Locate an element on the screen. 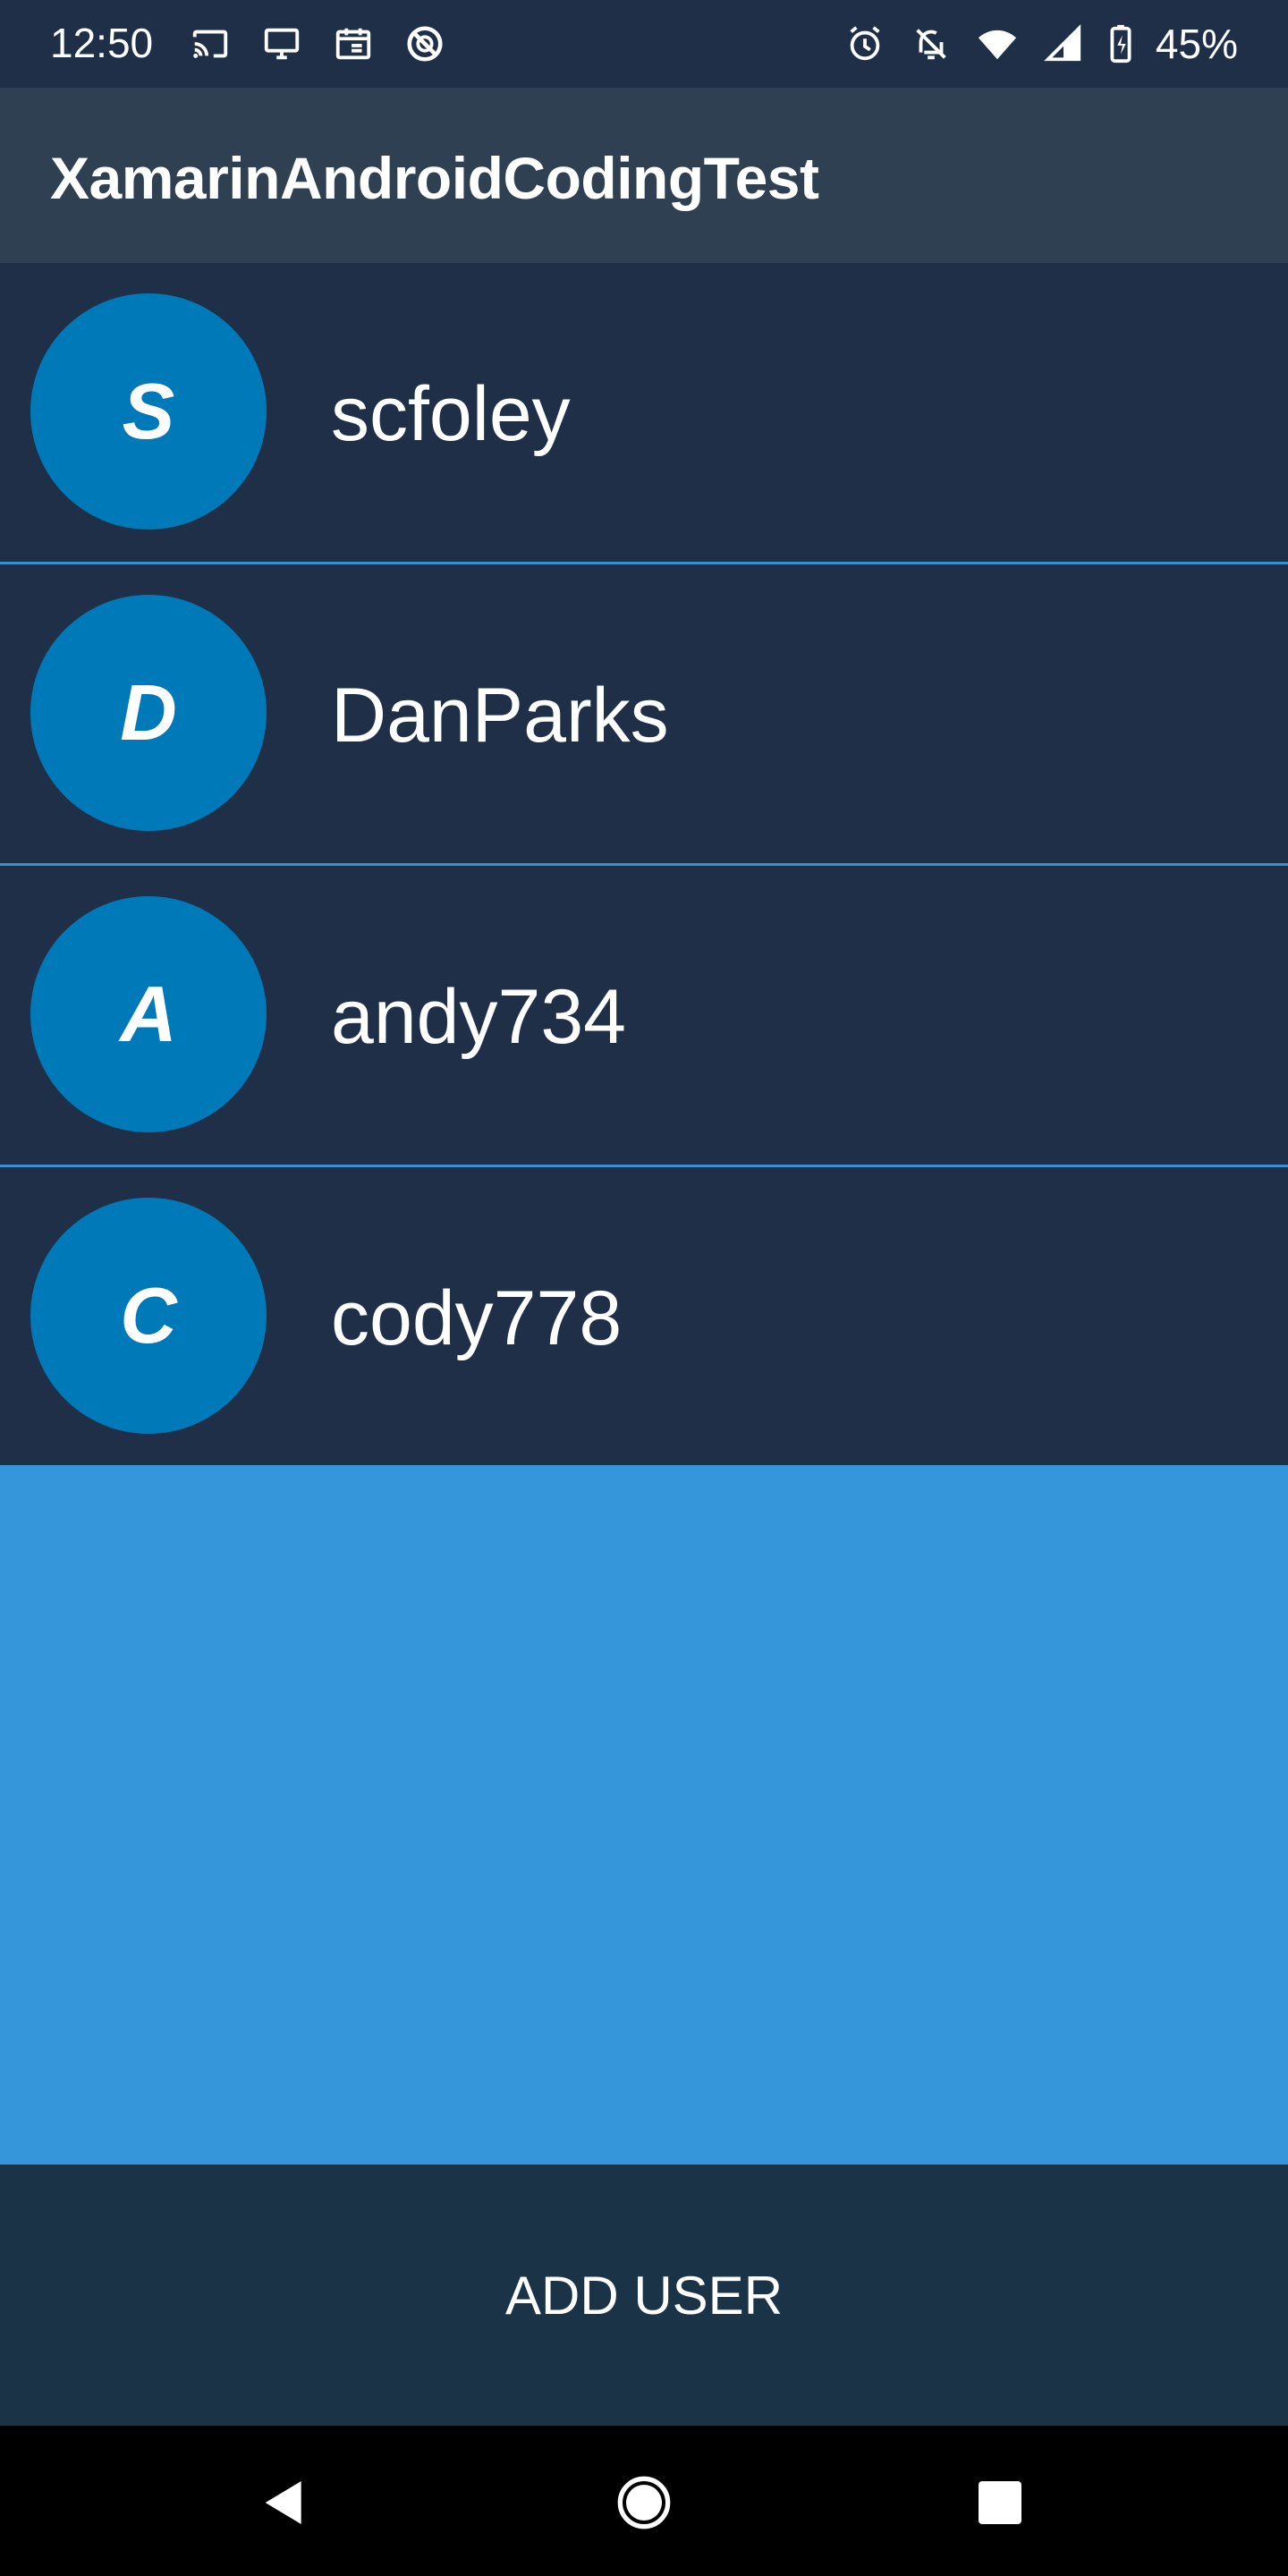 Image resolution: width=1288 pixels, height=2576 pixels. cast-icon is located at coordinates (210, 43).